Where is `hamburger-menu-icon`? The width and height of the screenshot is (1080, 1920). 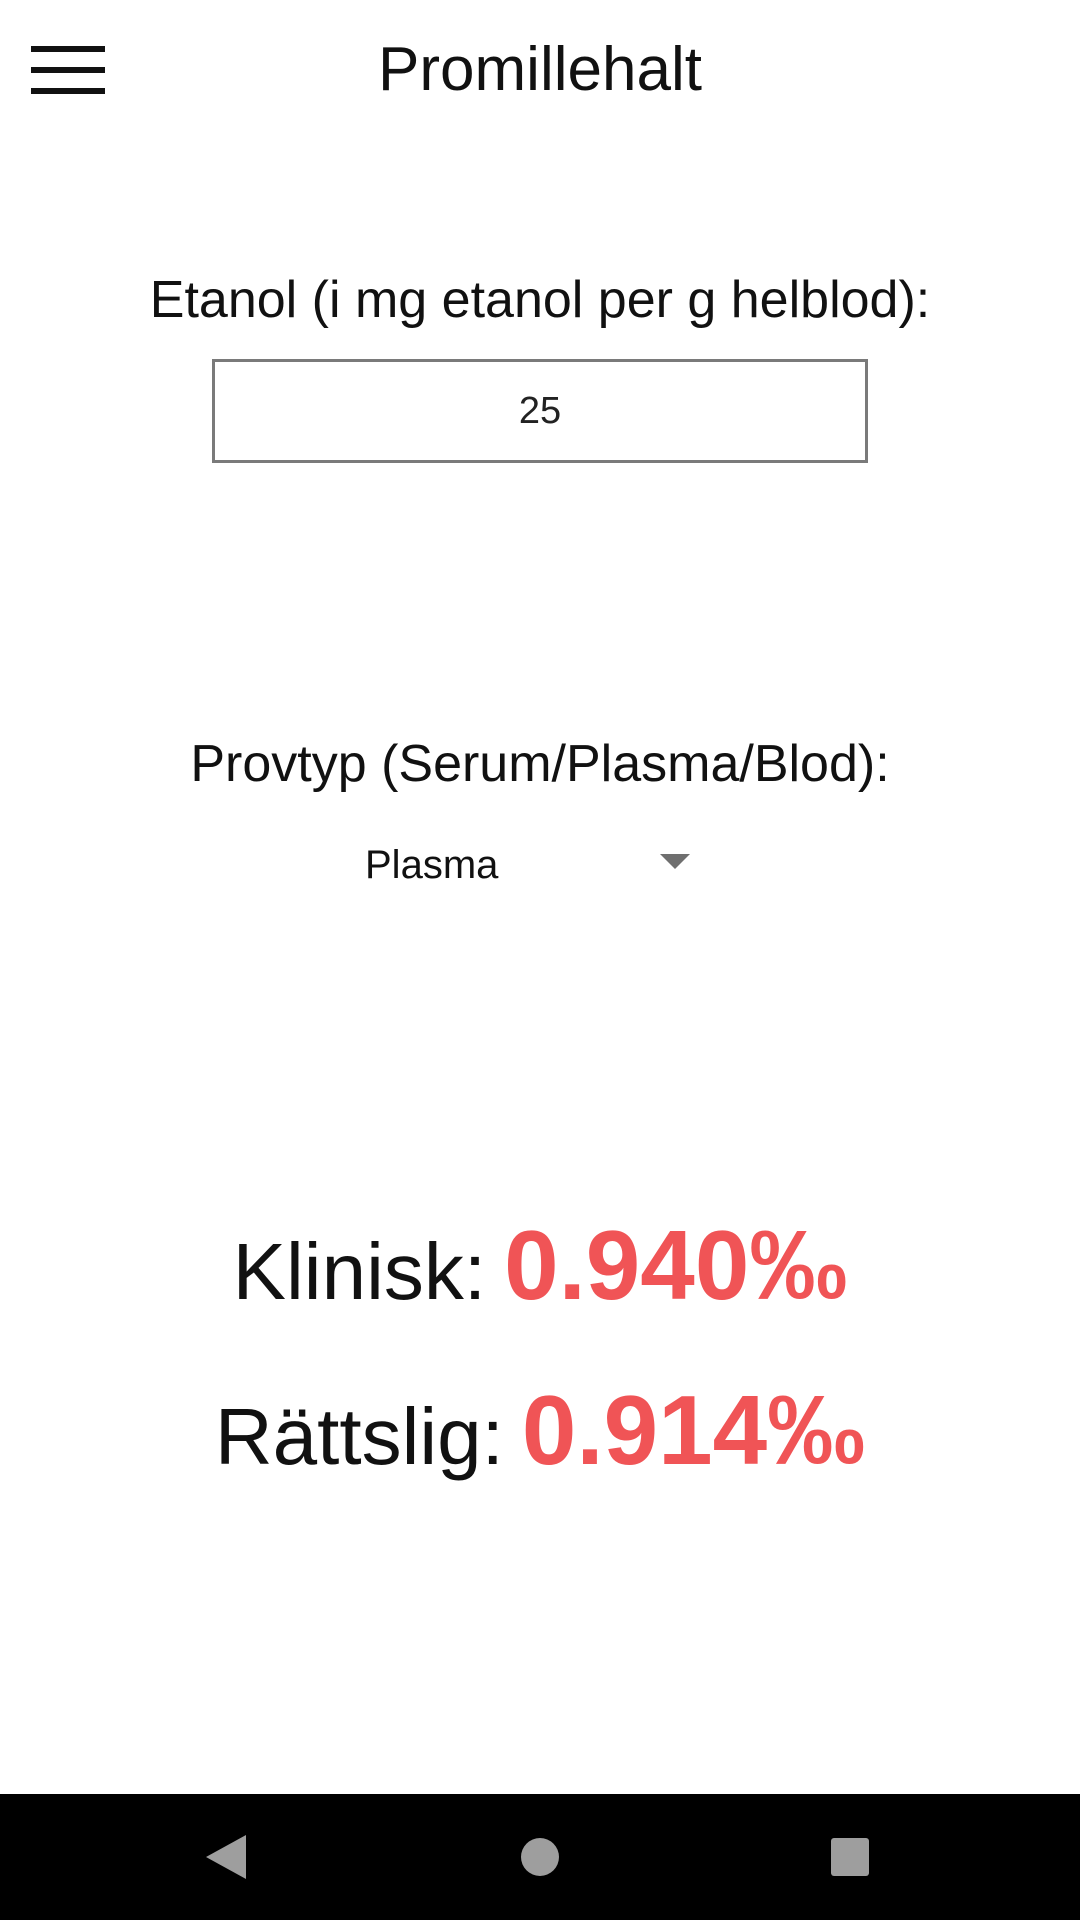
hamburger-menu-icon is located at coordinates (68, 70).